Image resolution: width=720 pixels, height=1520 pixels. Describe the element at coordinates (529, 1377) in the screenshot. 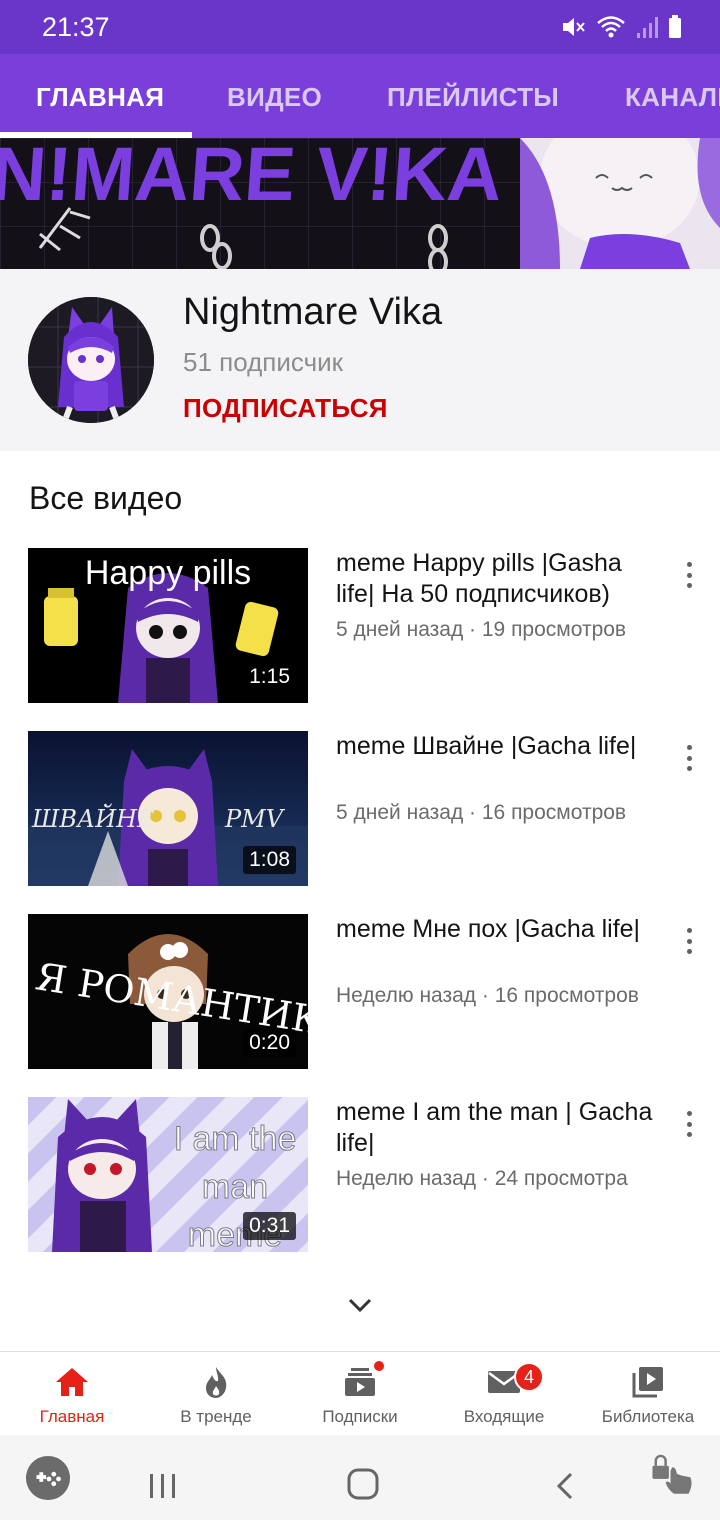

I see `inbox-badge: 4` at that location.